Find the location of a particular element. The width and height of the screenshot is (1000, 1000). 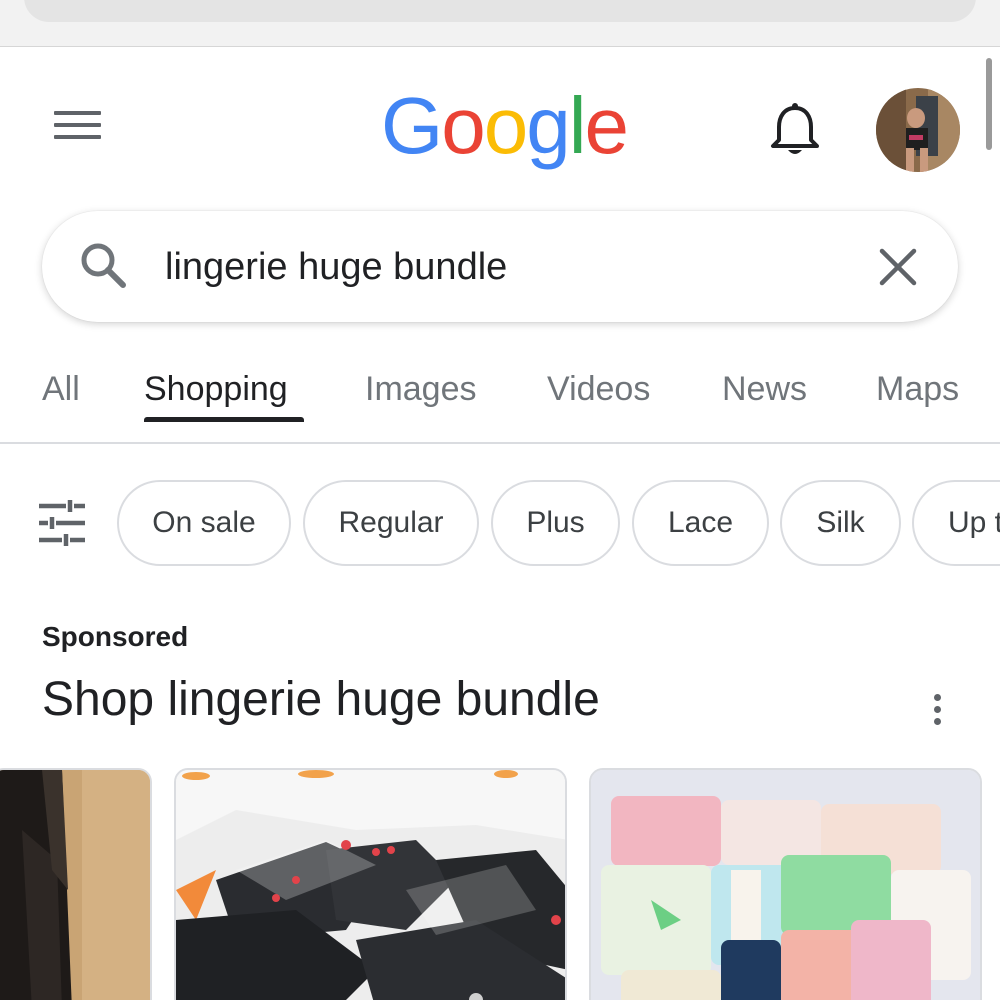

chip-regular: Regular is located at coordinates (391, 523).